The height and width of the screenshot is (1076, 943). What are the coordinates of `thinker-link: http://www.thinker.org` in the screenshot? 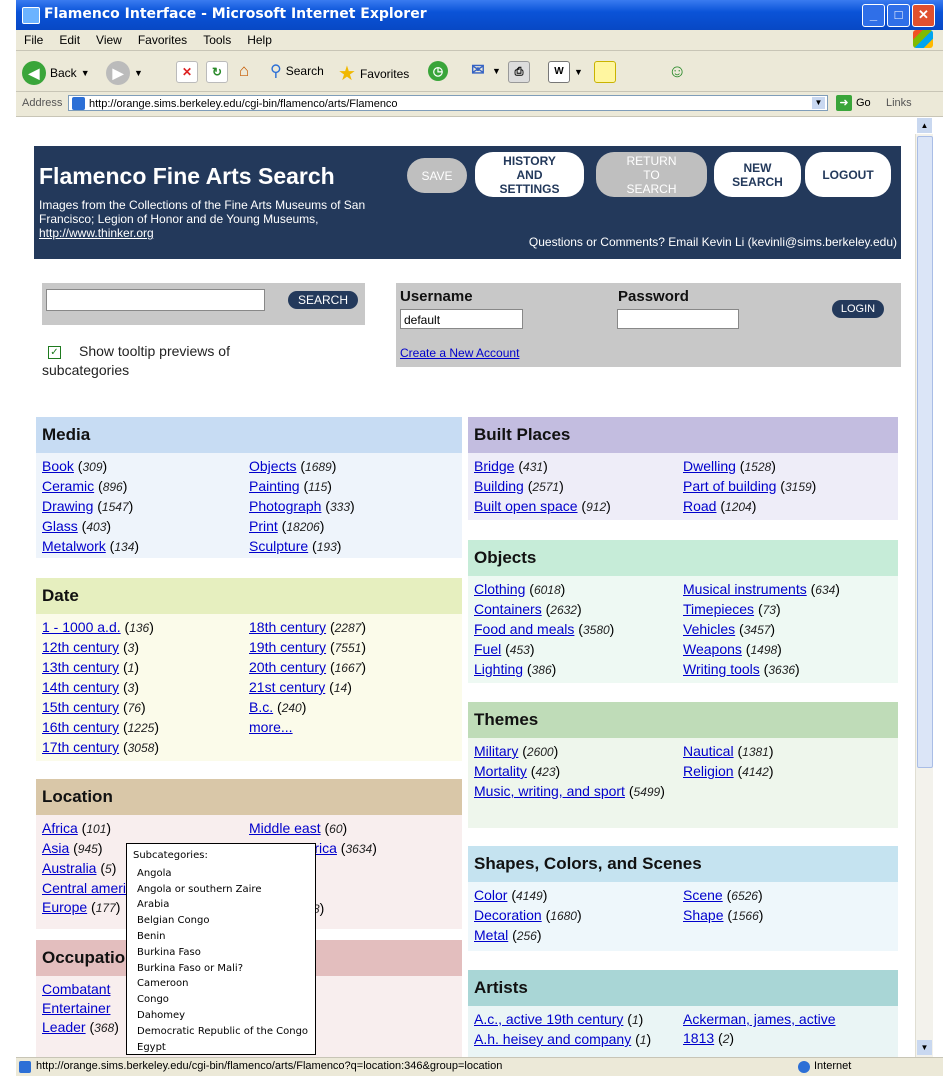 It's located at (96, 233).